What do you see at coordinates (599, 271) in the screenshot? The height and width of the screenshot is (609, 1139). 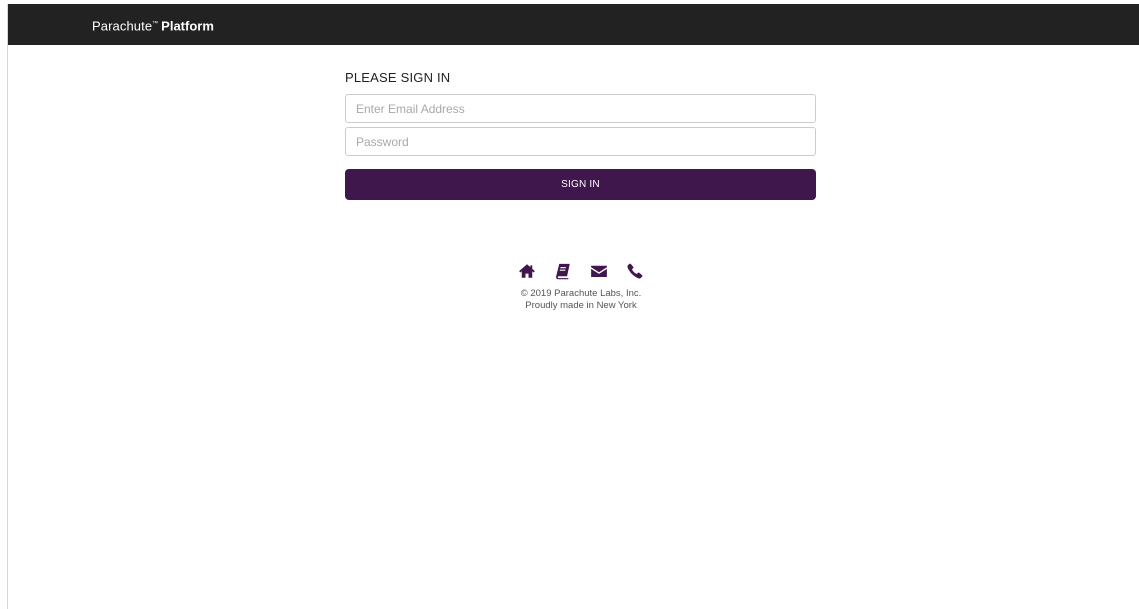 I see `envelope-icon` at bounding box center [599, 271].